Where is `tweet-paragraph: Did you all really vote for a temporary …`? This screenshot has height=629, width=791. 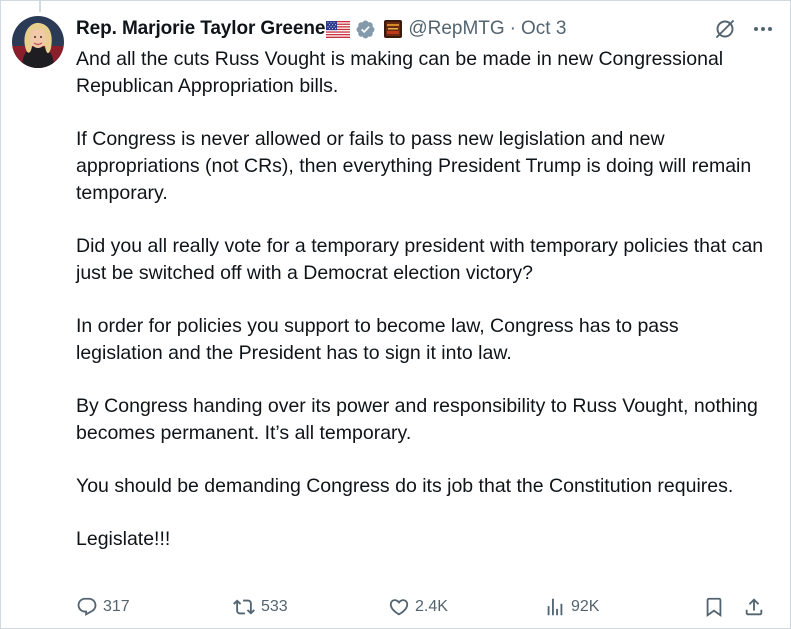 tweet-paragraph: Did you all really vote for a temporary … is located at coordinates (420, 259).